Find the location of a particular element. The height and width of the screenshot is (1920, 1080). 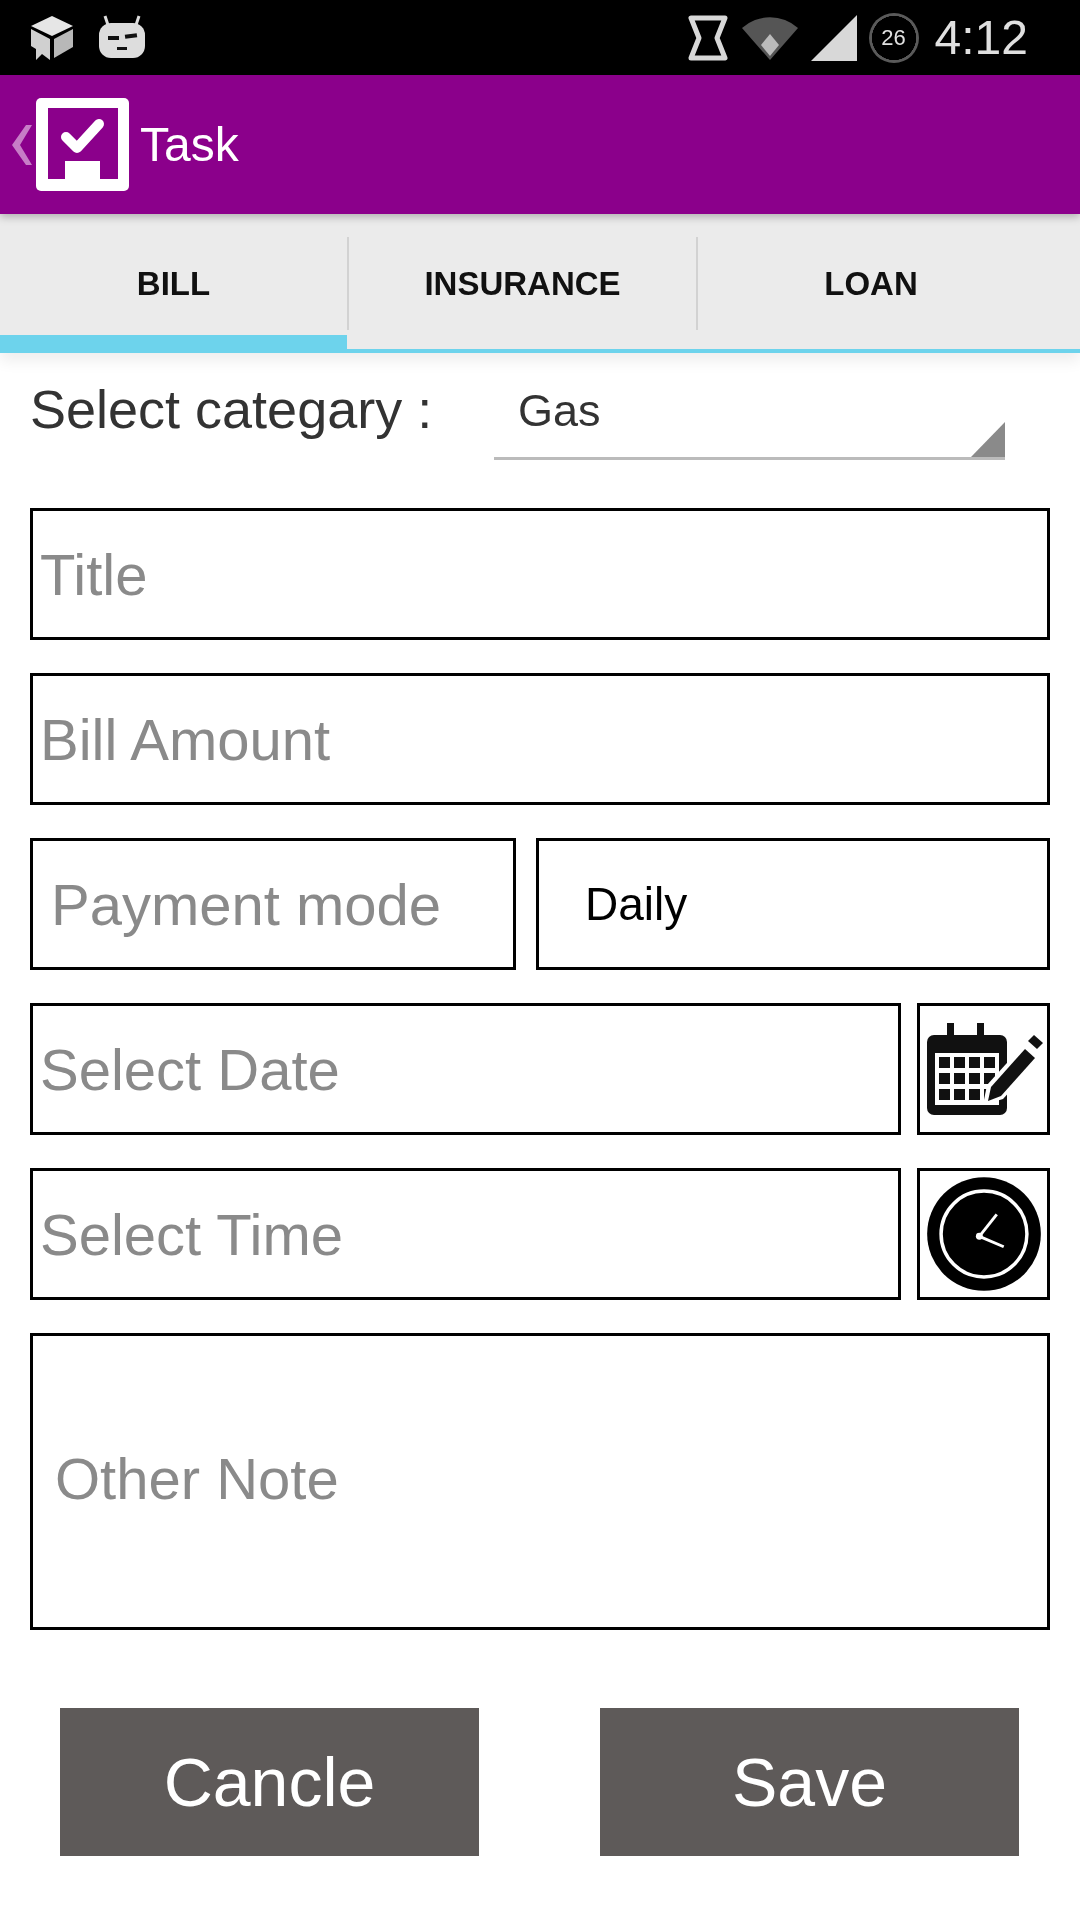

status-time: 4:12 is located at coordinates (981, 37).